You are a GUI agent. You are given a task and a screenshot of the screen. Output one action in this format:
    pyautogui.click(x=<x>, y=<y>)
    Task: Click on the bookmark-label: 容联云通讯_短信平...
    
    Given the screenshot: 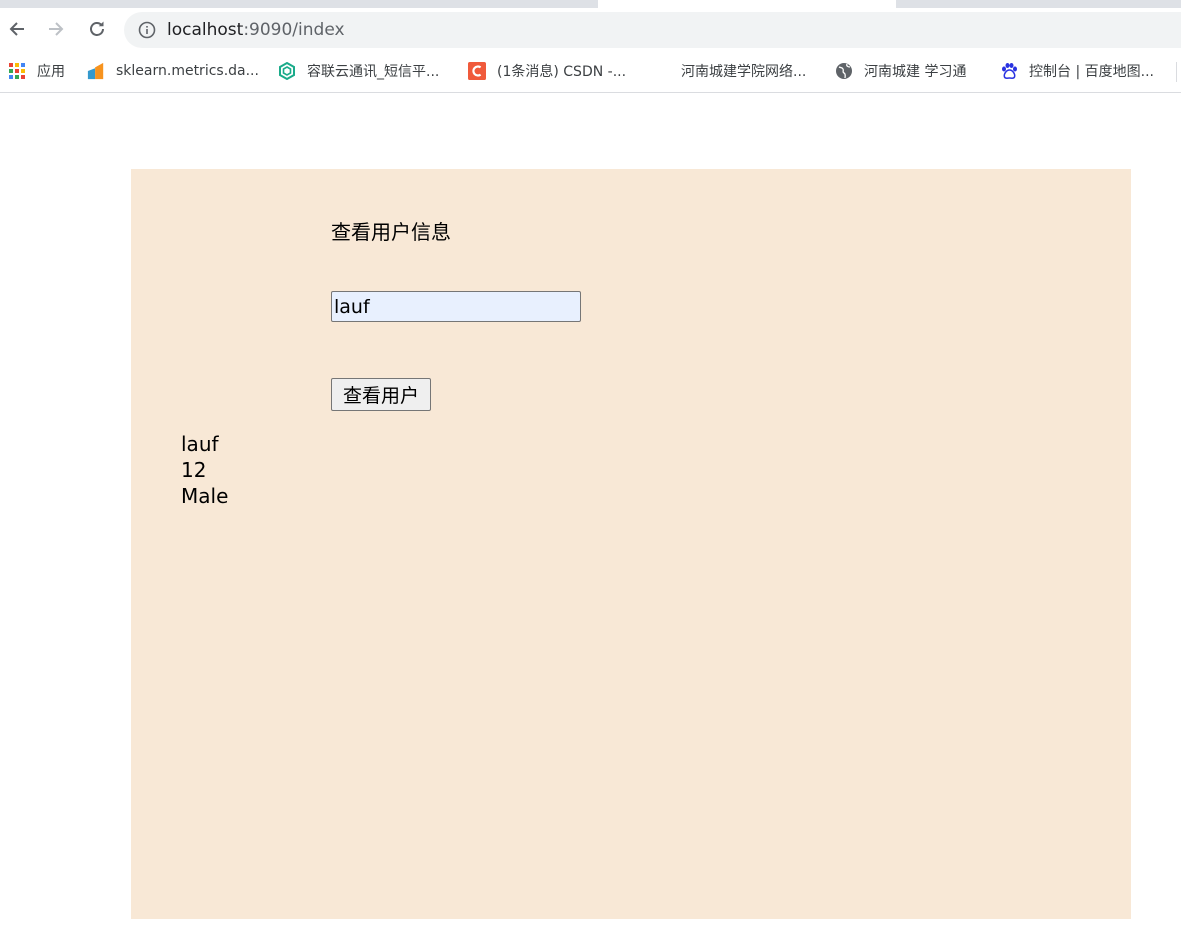 What is the action you would take?
    pyautogui.click(x=373, y=72)
    